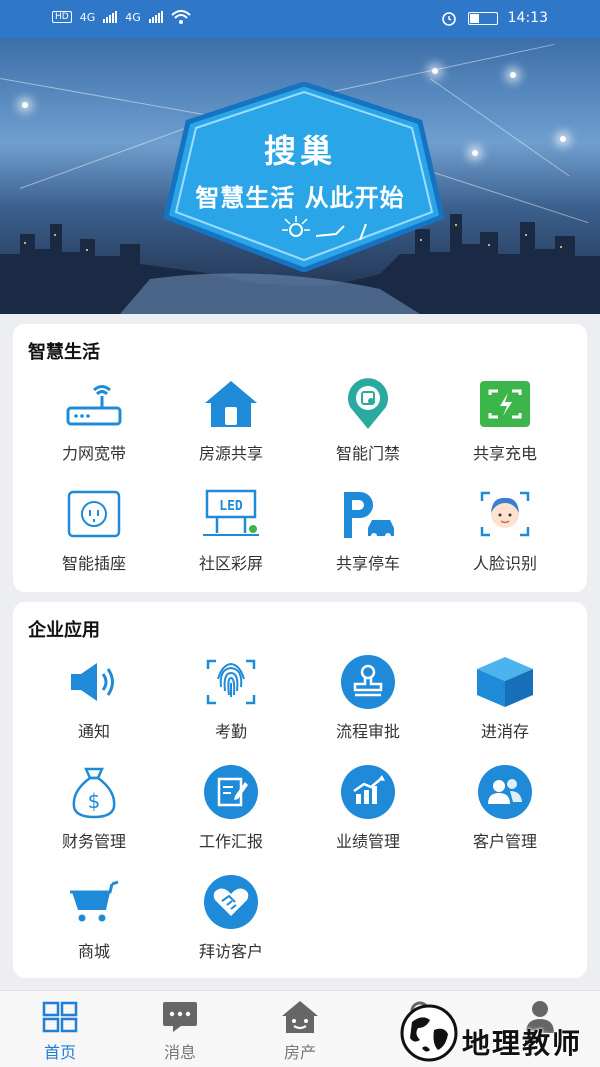 The height and width of the screenshot is (1067, 600). What do you see at coordinates (429, 1033) in the screenshot?
I see `globe-icon` at bounding box center [429, 1033].